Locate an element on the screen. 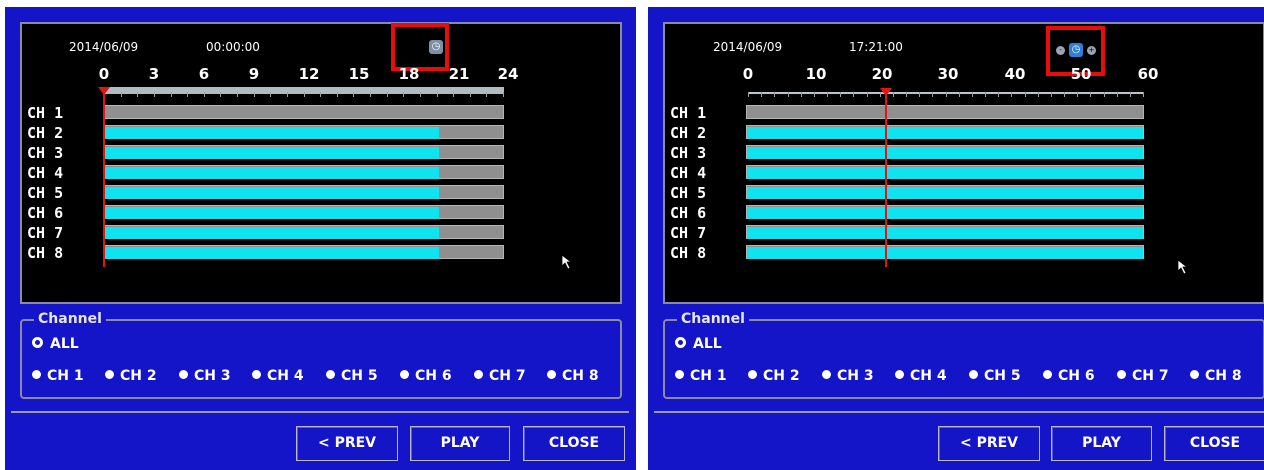 The height and width of the screenshot is (470, 1264). radio-option-label: CH 5 is located at coordinates (1002, 376).